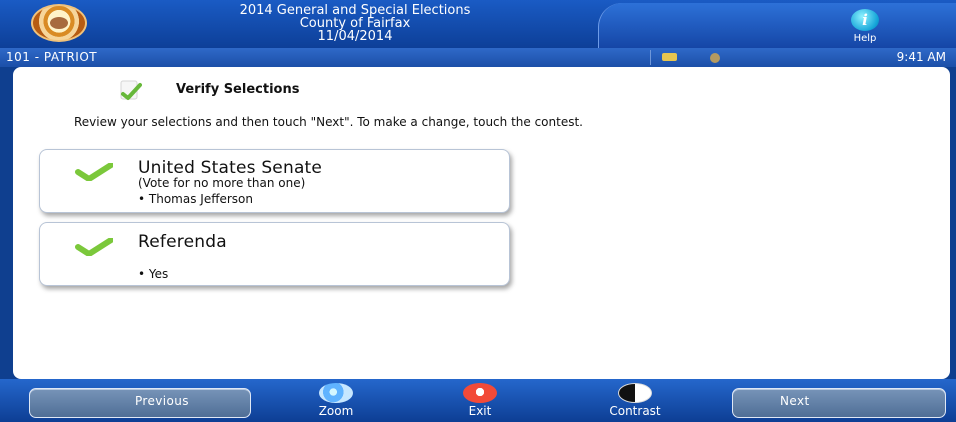 The image size is (956, 422). Describe the element at coordinates (921, 57) in the screenshot. I see `clock-time: 9:41 AM` at that location.